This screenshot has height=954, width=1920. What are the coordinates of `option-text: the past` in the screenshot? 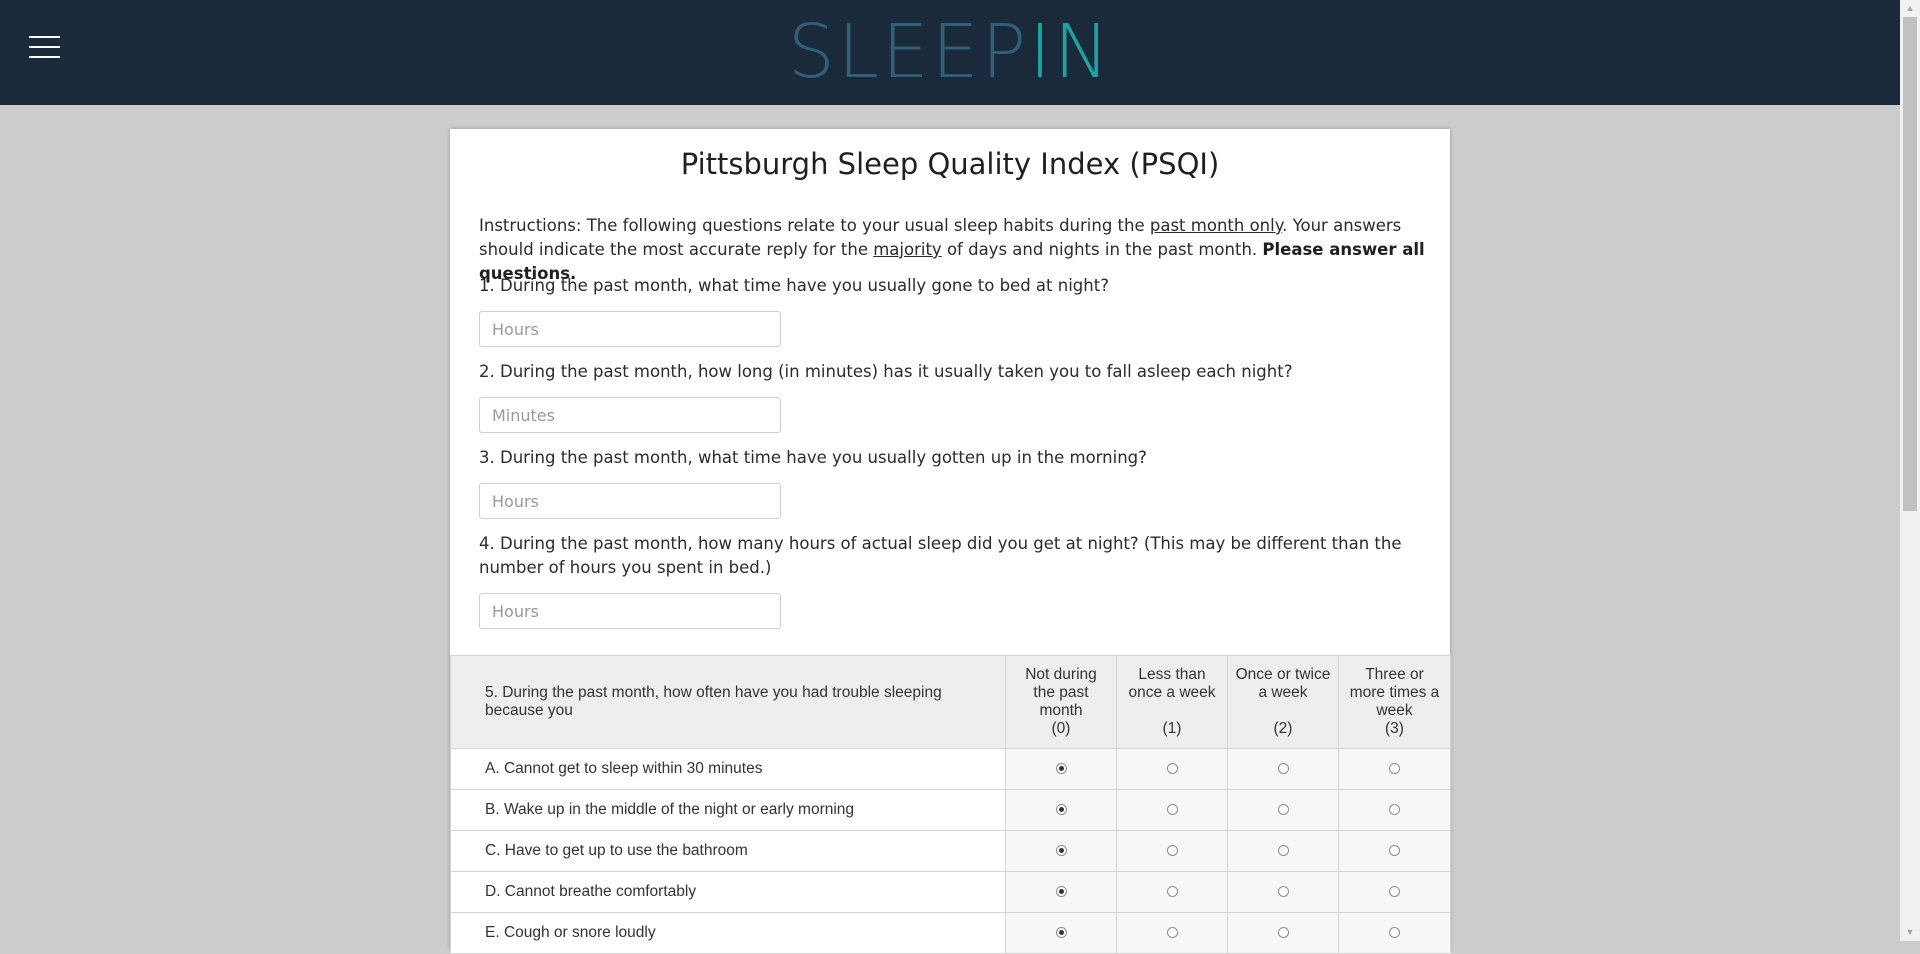 It's located at (1061, 692).